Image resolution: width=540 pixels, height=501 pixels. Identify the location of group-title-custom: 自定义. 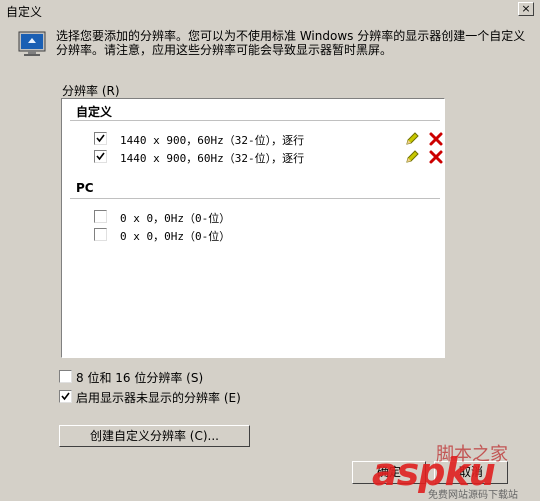
(94, 112).